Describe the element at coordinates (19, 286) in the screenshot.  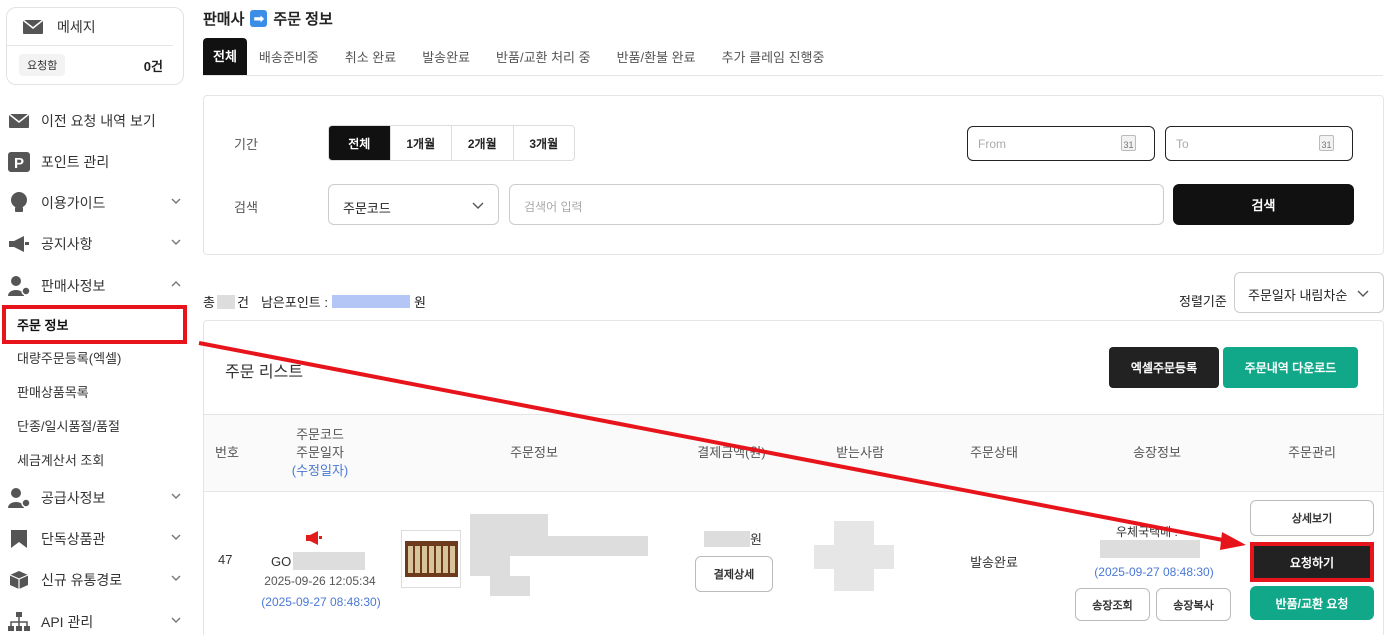
I see `user-gear-icon` at that location.